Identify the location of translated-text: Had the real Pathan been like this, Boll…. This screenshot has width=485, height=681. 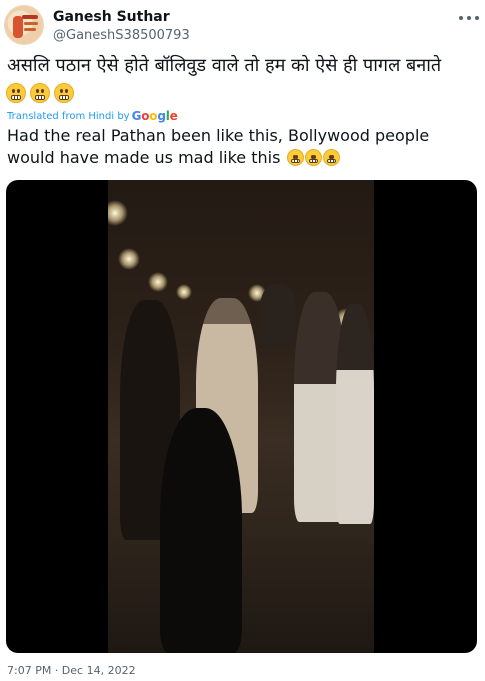
(218, 146).